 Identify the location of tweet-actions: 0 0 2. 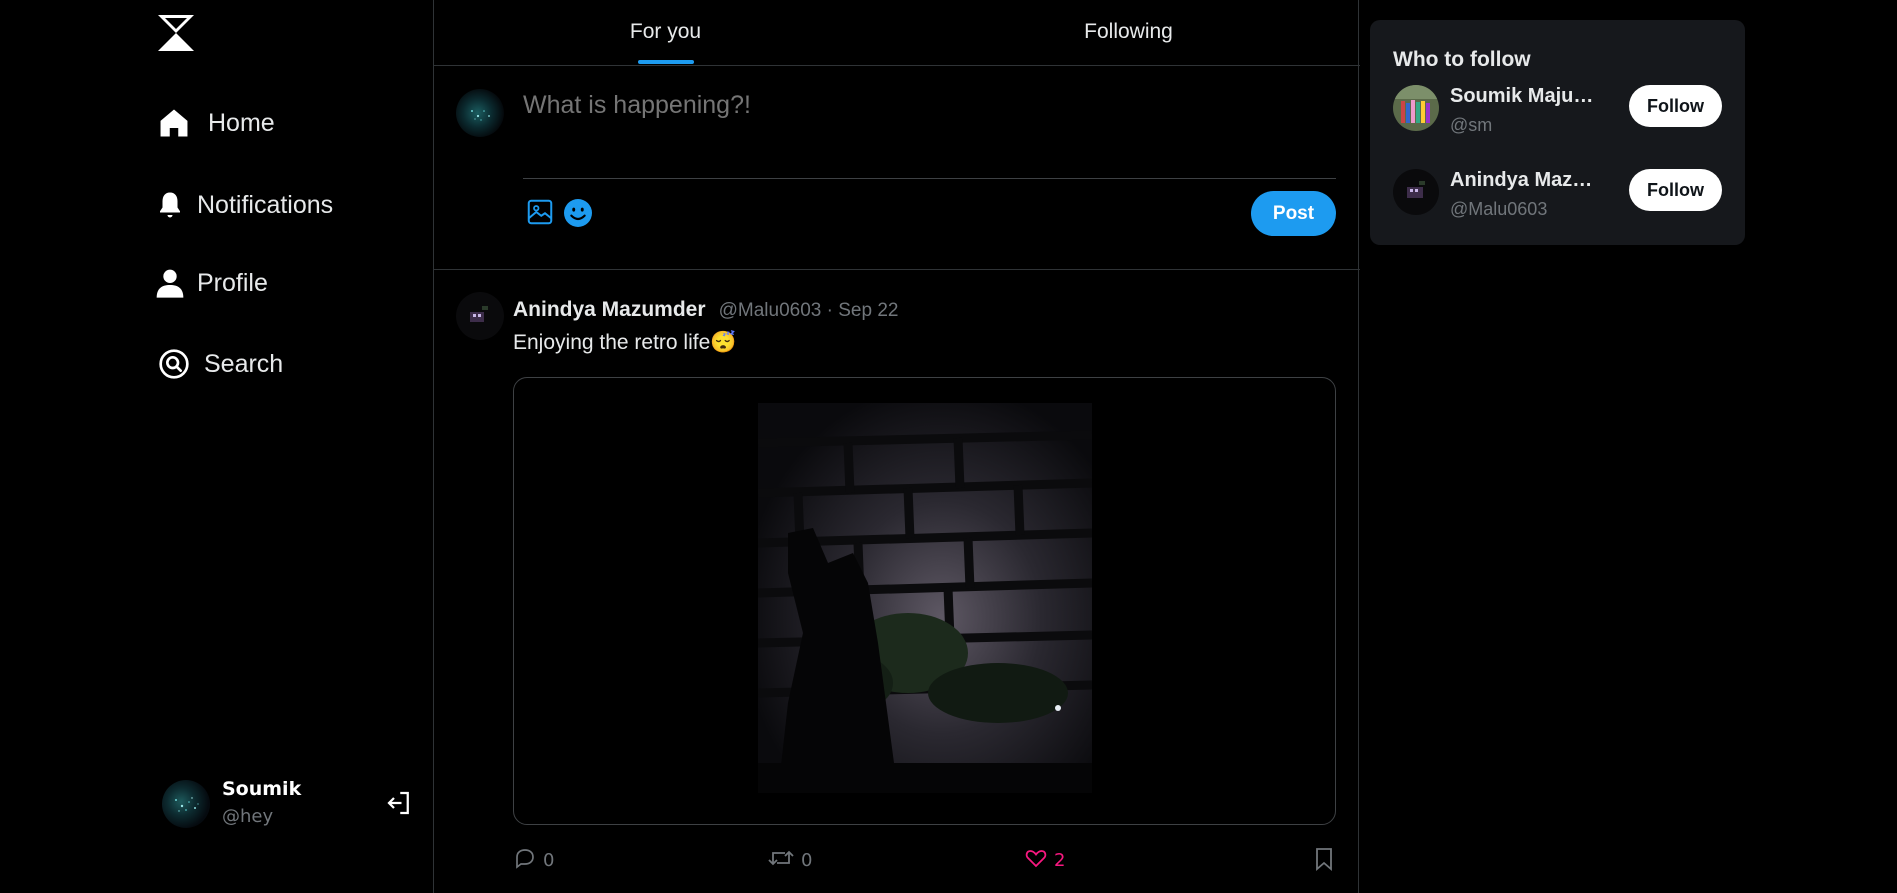
(924, 861).